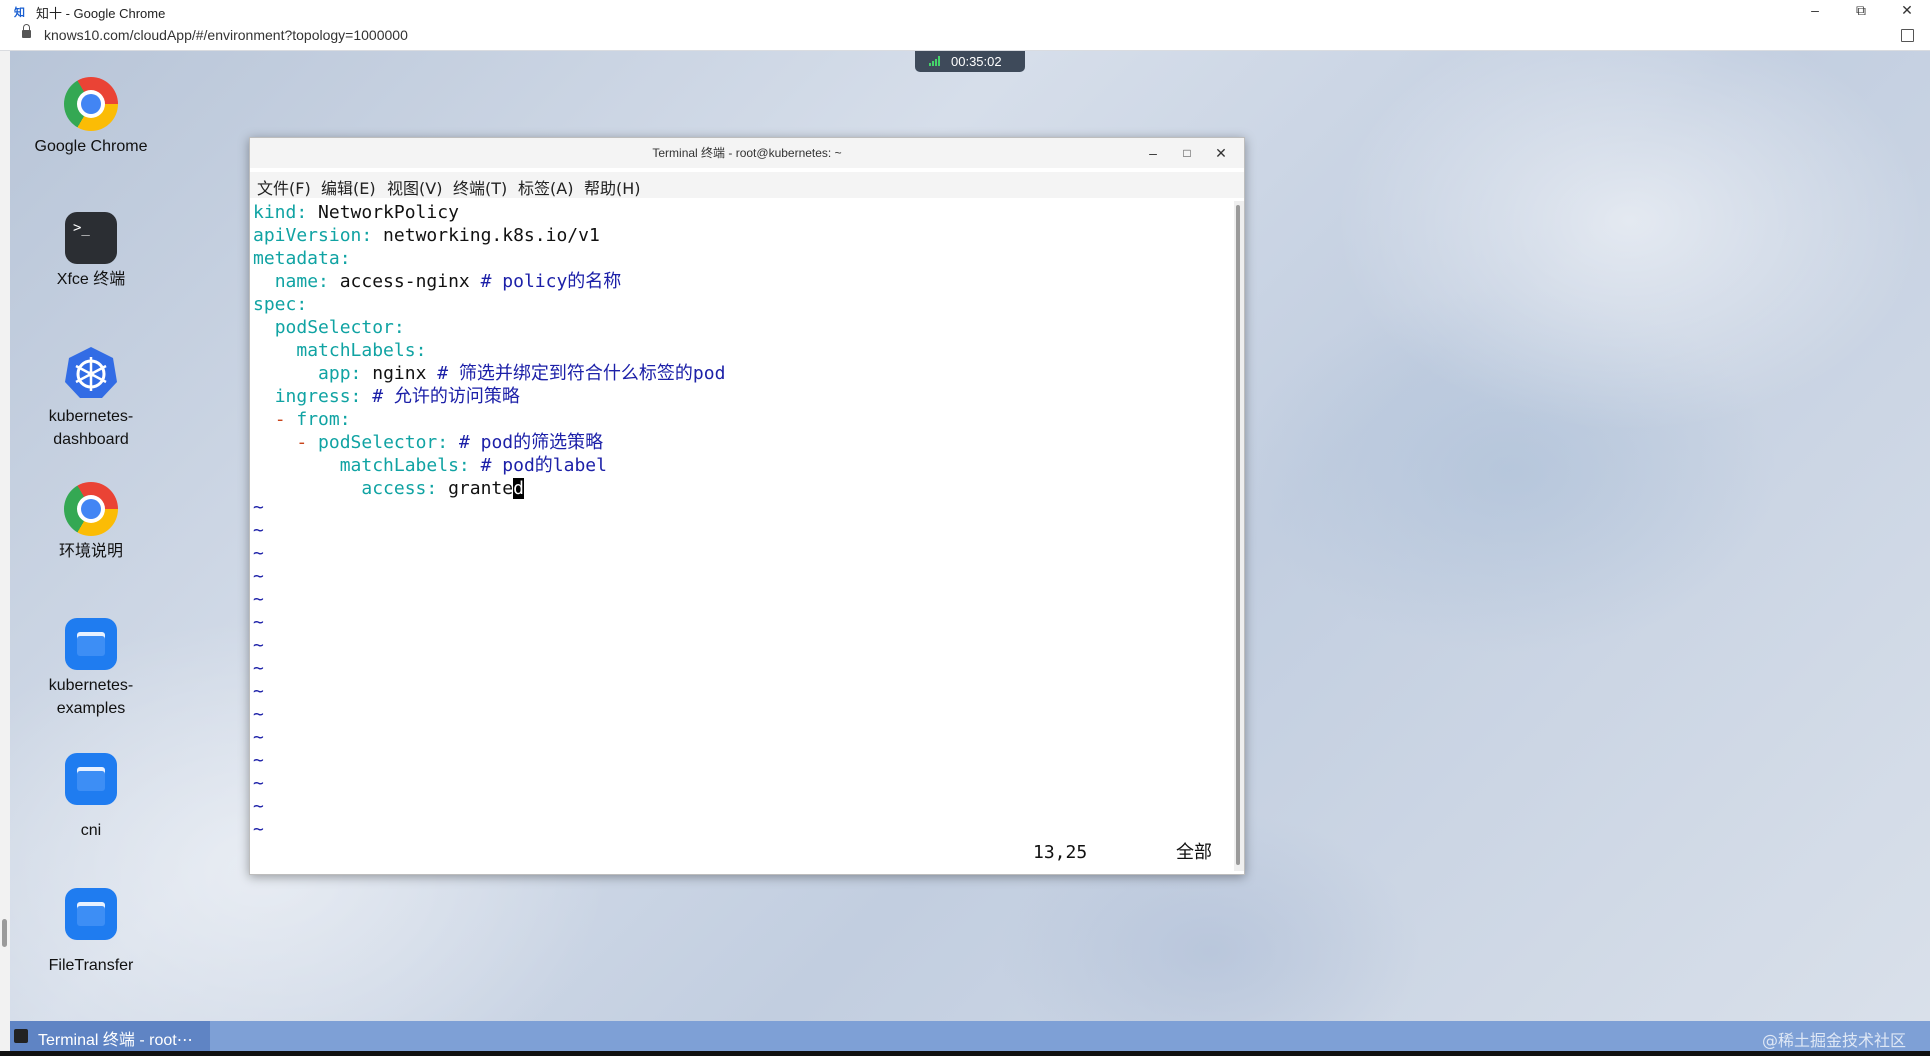 The width and height of the screenshot is (1930, 1056). I want to click on editor-line: access: granted, so click(442, 488).